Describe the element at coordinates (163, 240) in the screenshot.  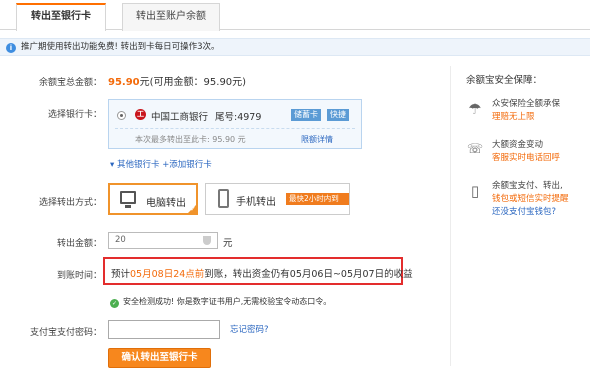
I see `amount-input: 20` at that location.